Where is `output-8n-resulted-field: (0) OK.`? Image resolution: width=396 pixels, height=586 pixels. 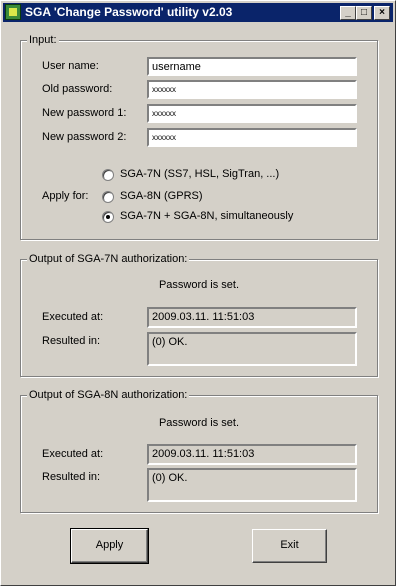 output-8n-resulted-field: (0) OK. is located at coordinates (252, 485).